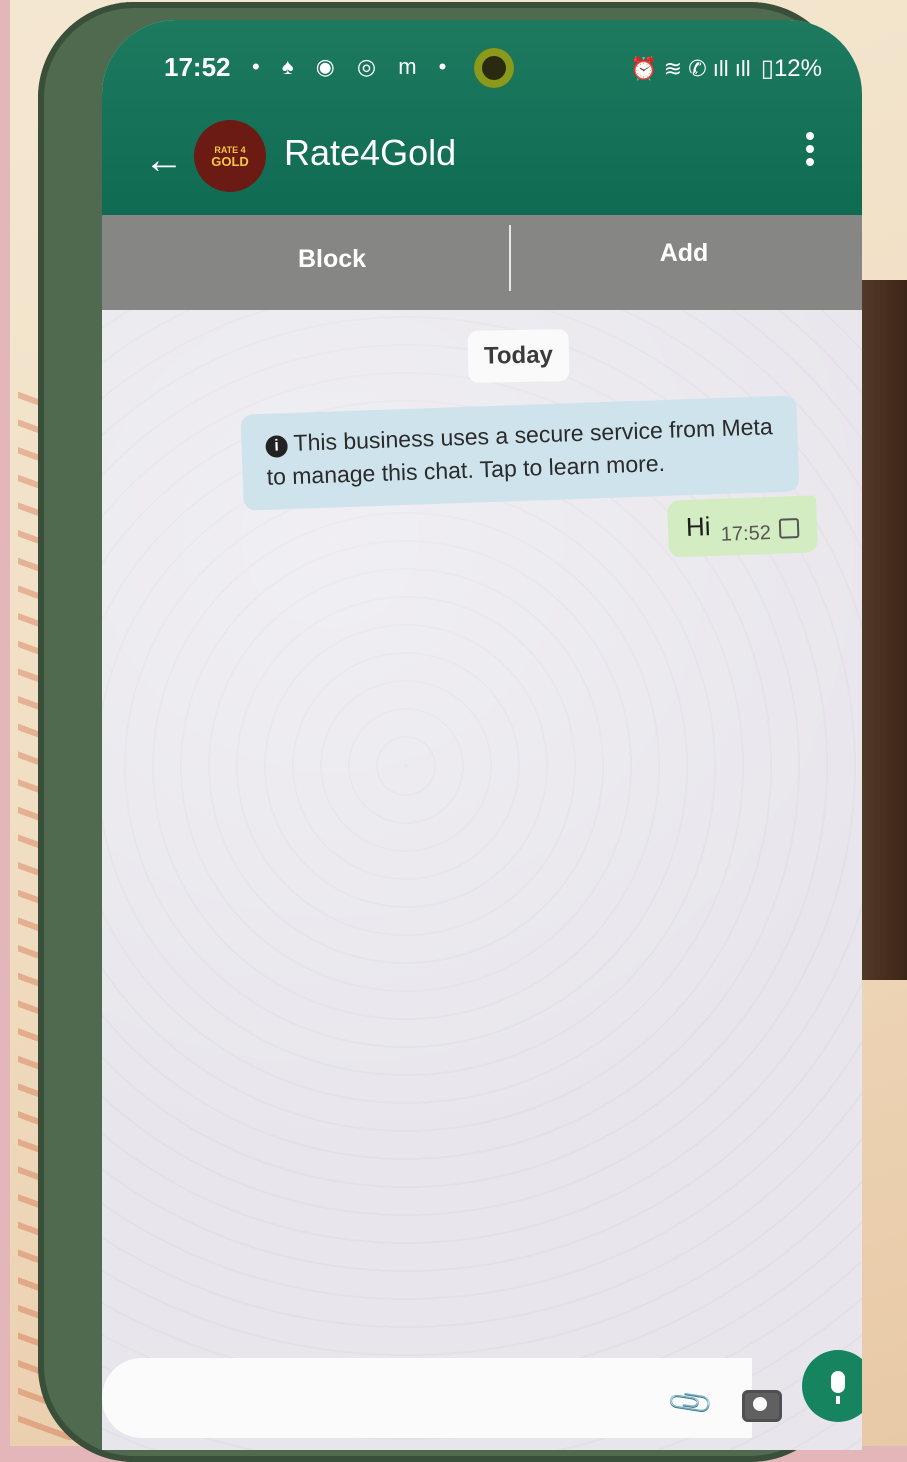 The image size is (907, 1462). What do you see at coordinates (370, 153) in the screenshot?
I see `contact-name: Rate4Gold` at bounding box center [370, 153].